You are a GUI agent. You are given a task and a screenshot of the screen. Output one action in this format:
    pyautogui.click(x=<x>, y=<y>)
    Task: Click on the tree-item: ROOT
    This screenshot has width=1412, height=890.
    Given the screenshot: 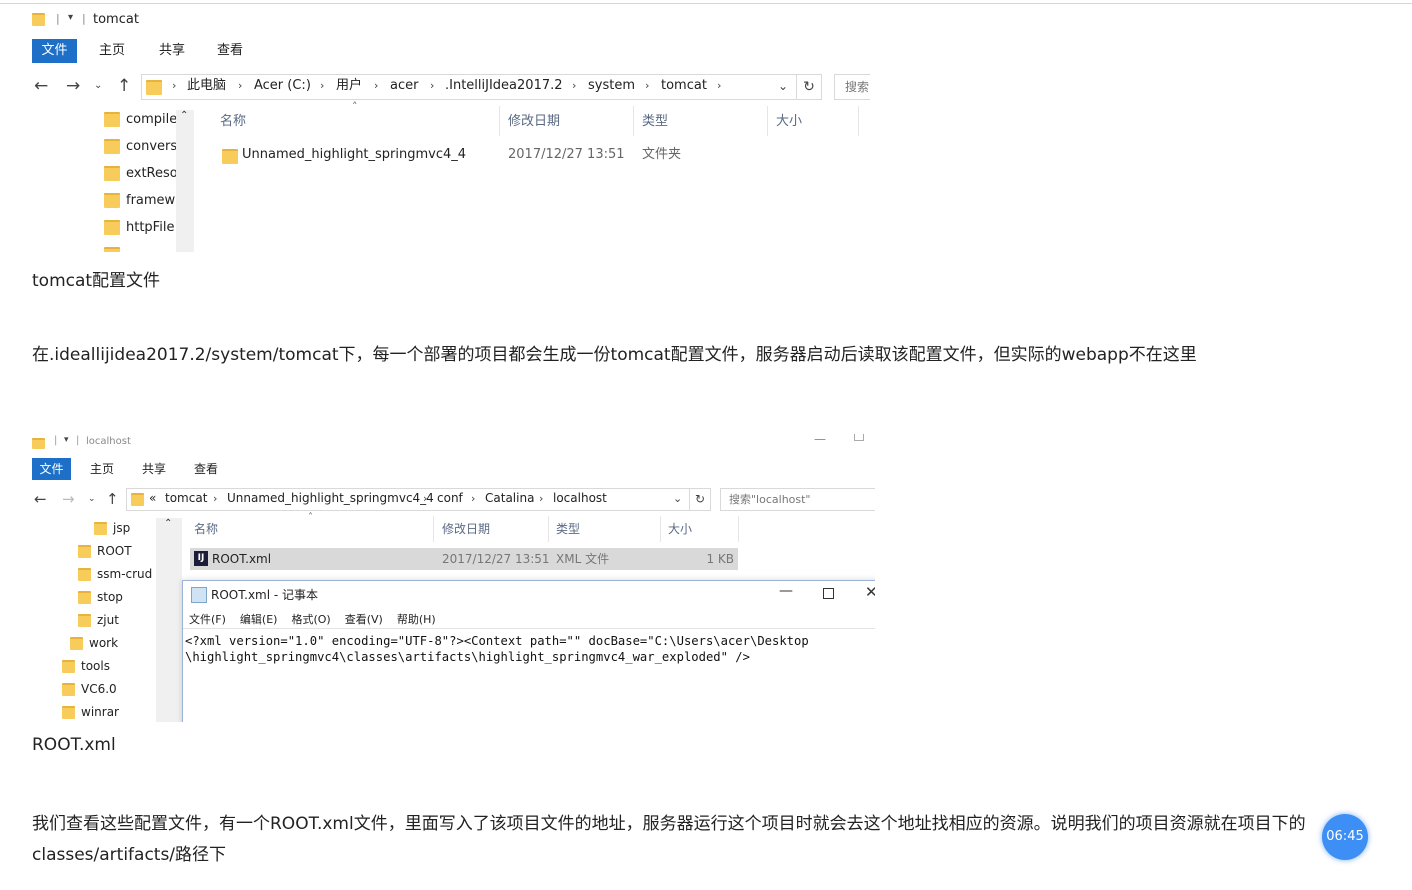 What is the action you would take?
    pyautogui.click(x=105, y=551)
    